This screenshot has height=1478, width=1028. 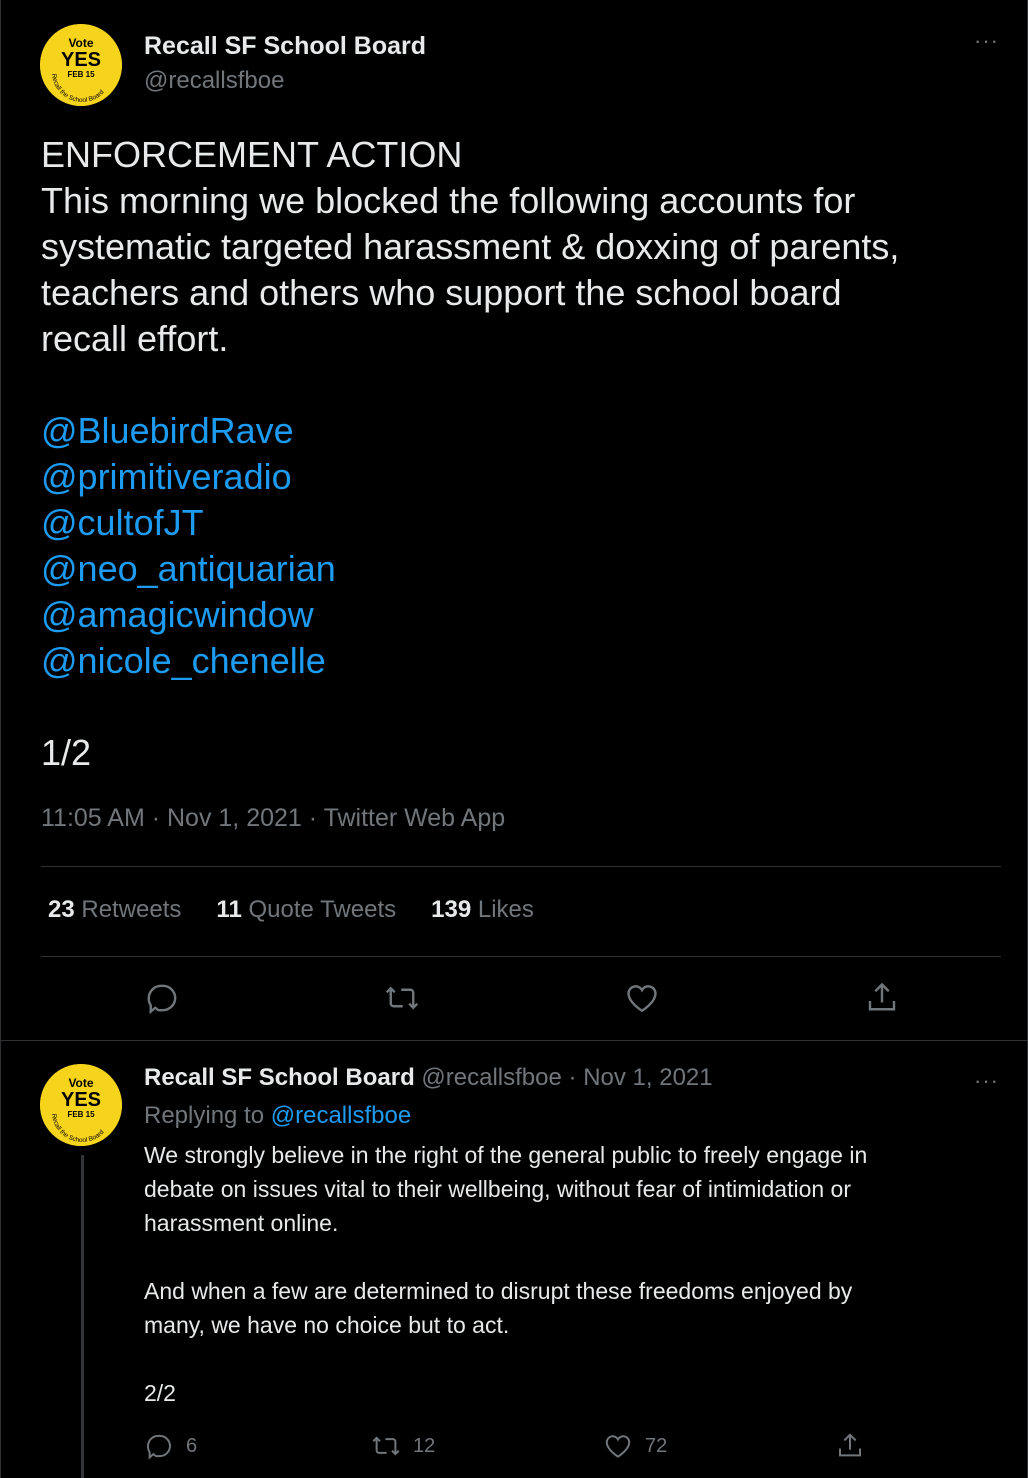 What do you see at coordinates (528, 477) in the screenshot?
I see `mention-link: @primitiveradio` at bounding box center [528, 477].